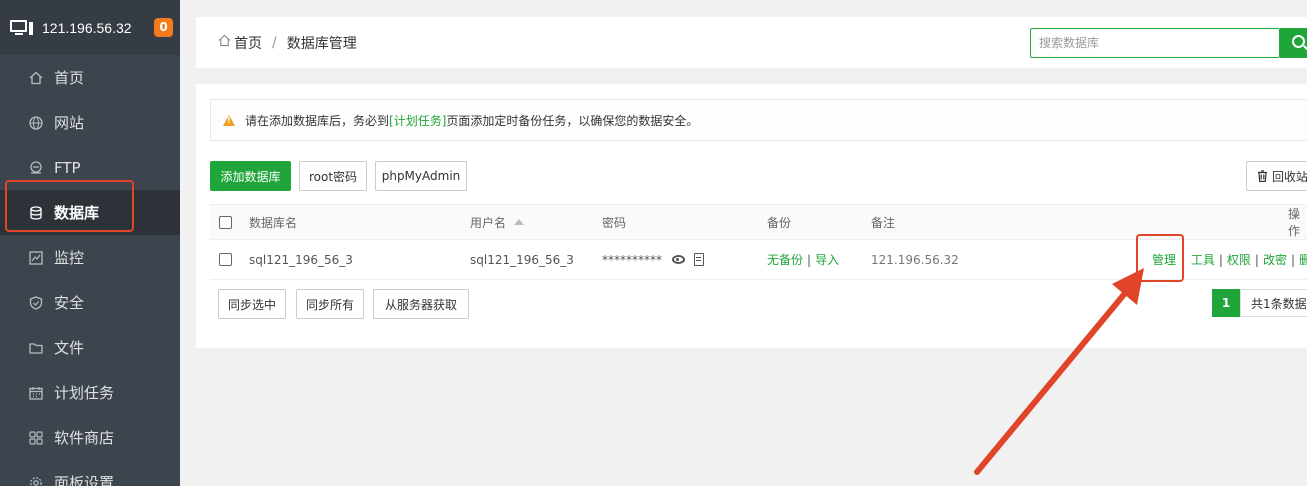 The height and width of the screenshot is (486, 1307). What do you see at coordinates (1059, 371) in the screenshot?
I see `annotation-arrow` at bounding box center [1059, 371].